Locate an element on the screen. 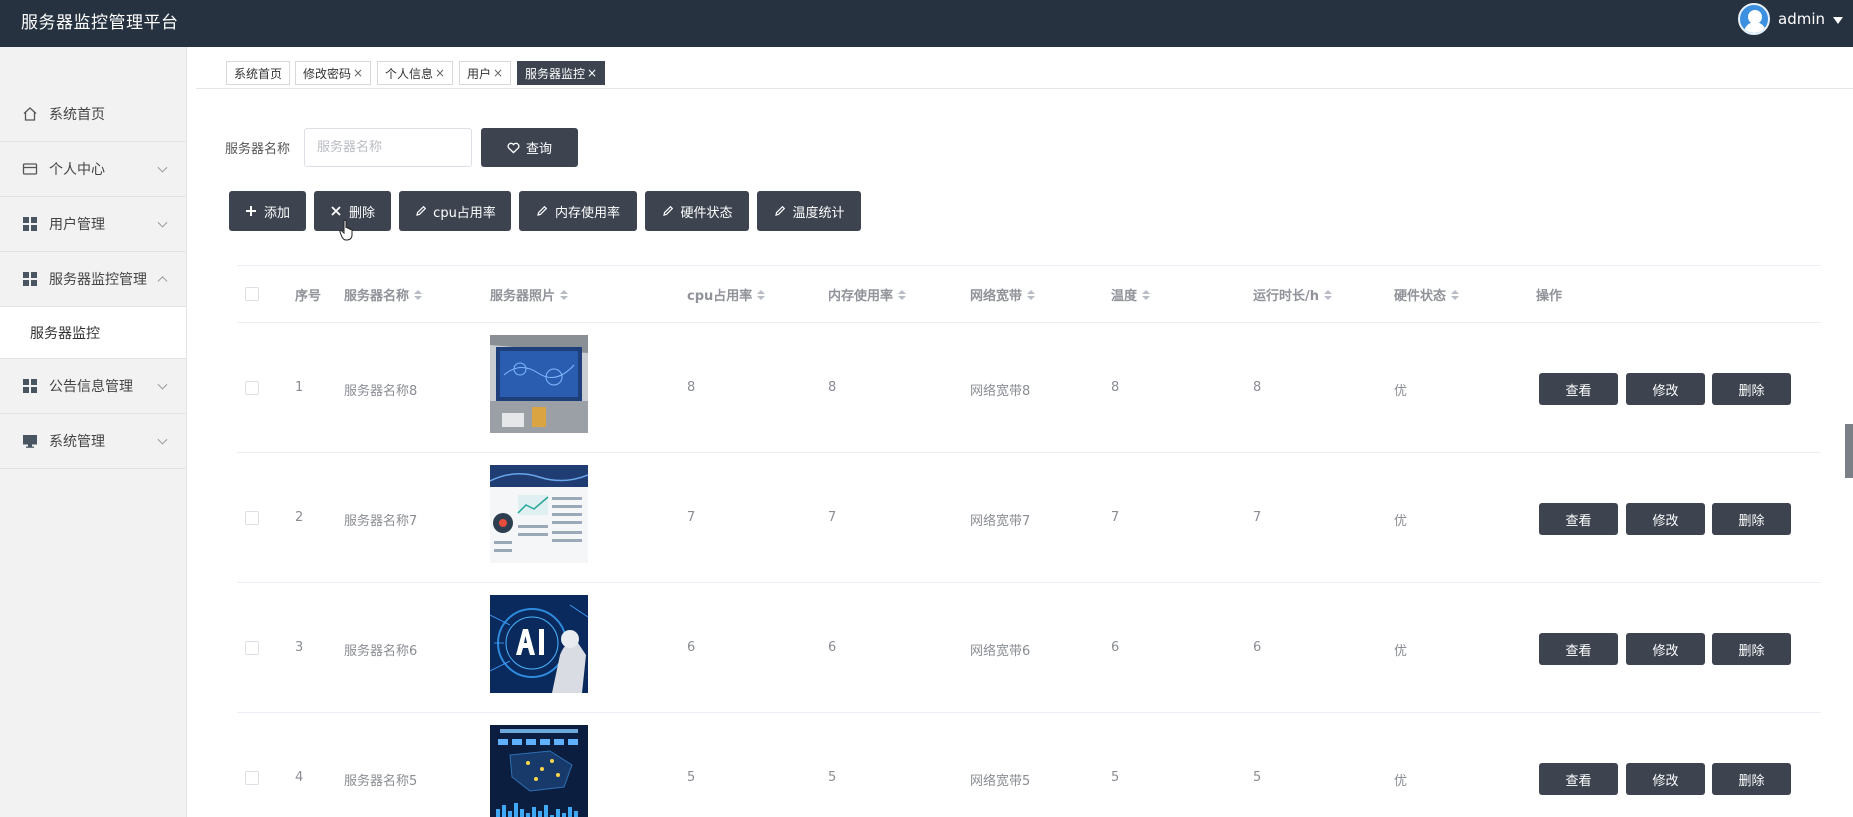 This screenshot has width=1853, height=817. monitor-icon is located at coordinates (30, 441).